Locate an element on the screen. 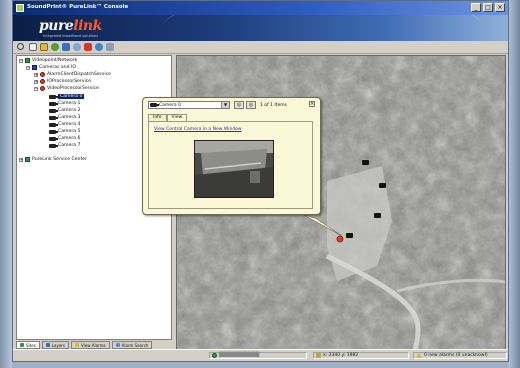 The height and width of the screenshot is (368, 520). camera-select: Camera 0 ▼ is located at coordinates (189, 105).